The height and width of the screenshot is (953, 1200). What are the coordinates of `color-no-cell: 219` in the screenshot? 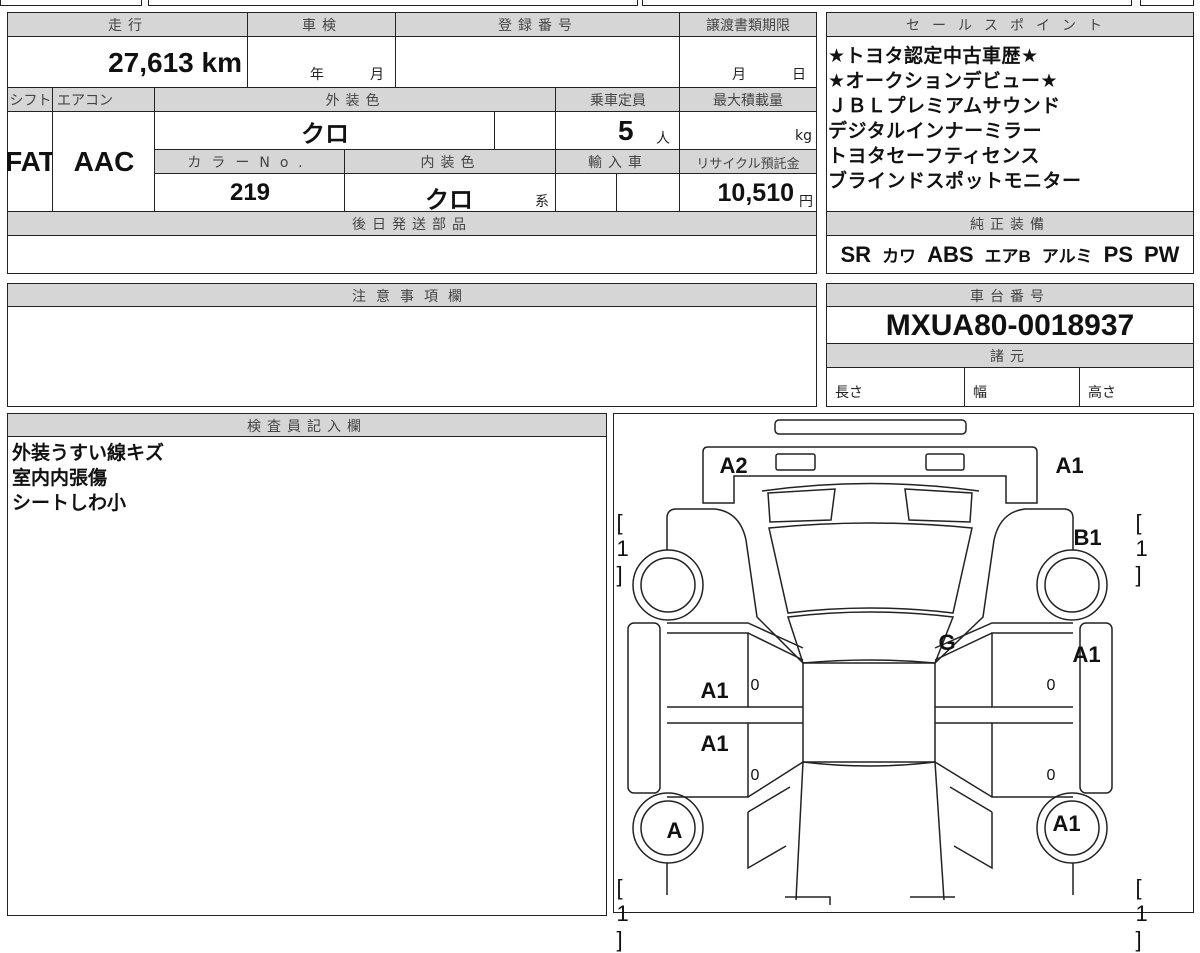 It's located at (250, 193).